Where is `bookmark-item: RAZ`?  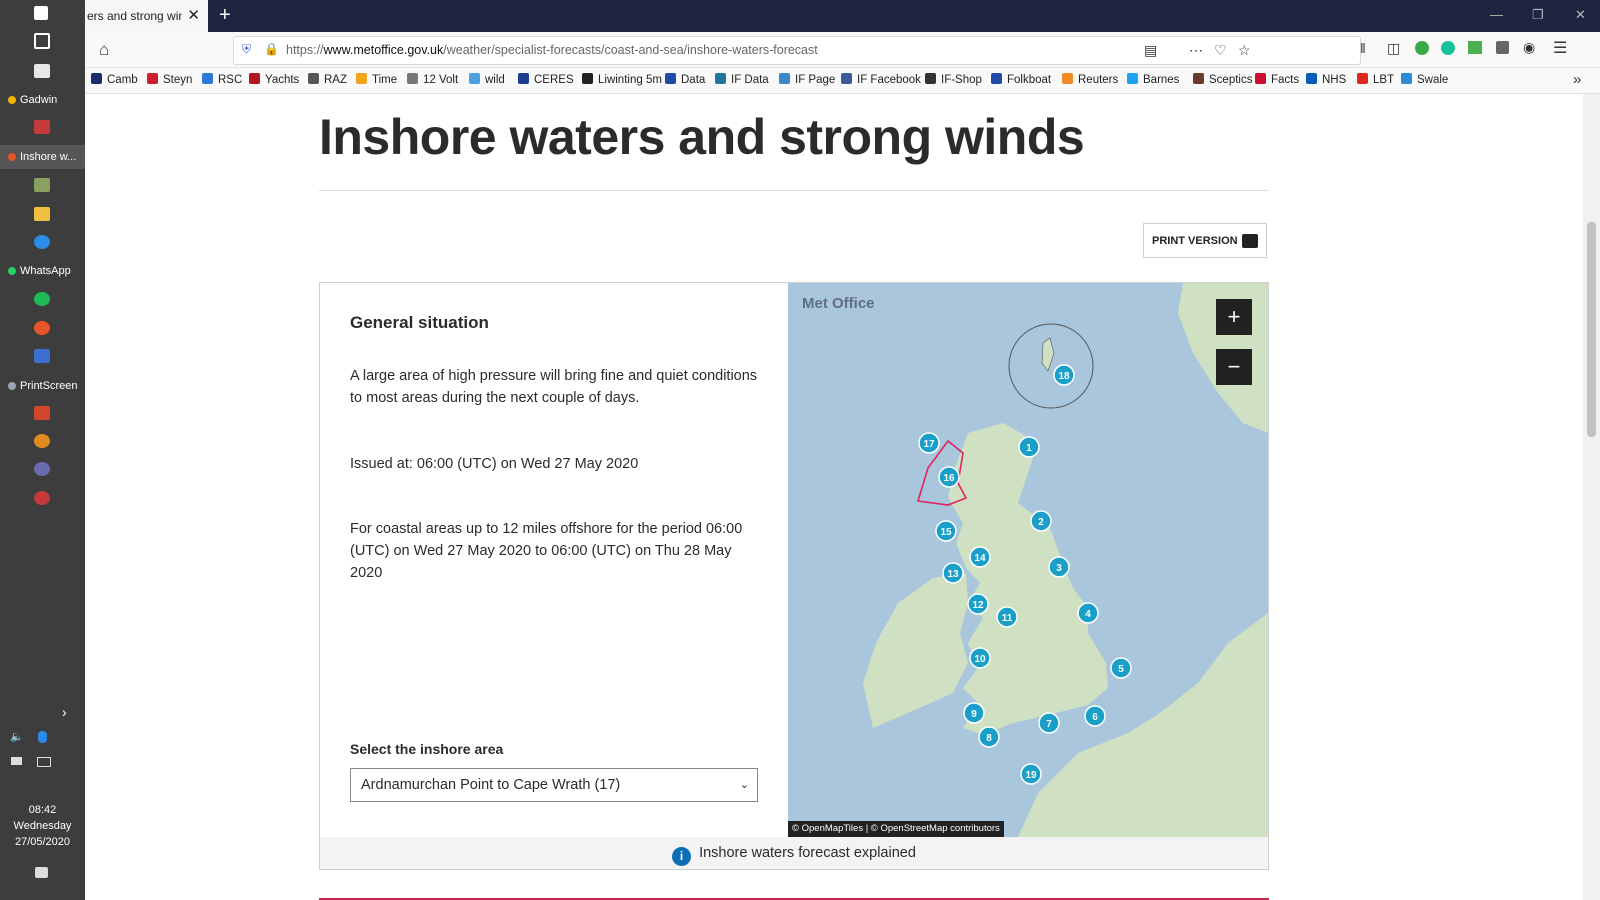
bookmark-item: RAZ is located at coordinates (327, 80).